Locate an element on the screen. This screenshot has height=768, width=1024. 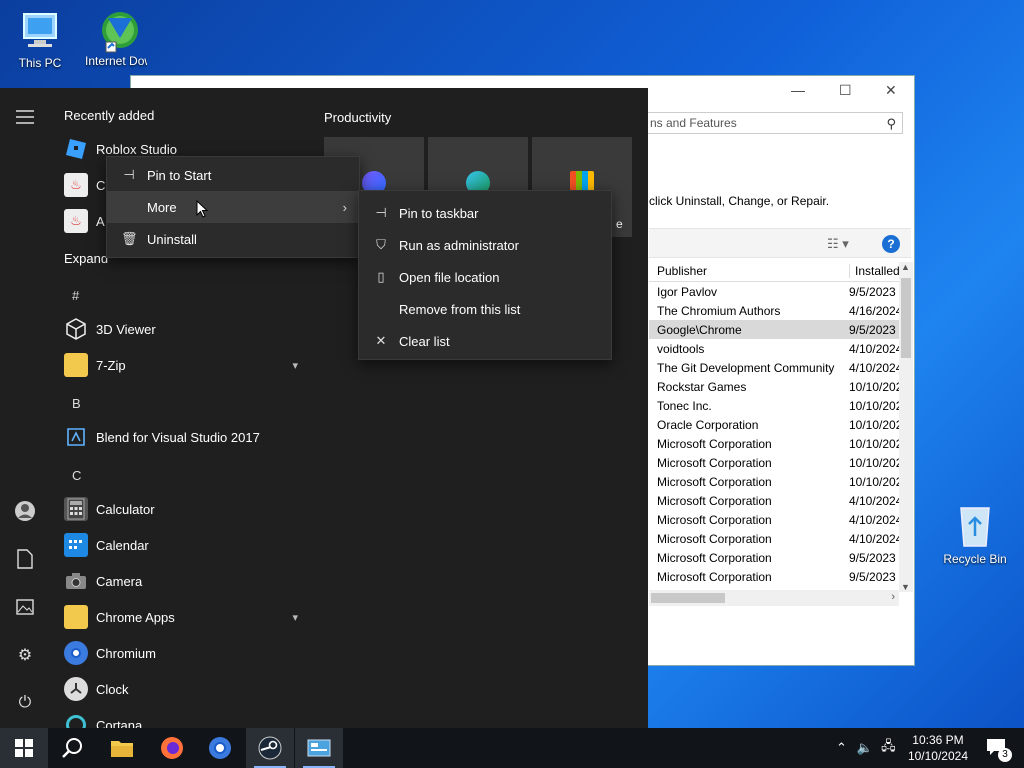
menu-item-label: Clear list is located at coordinates (424, 341).